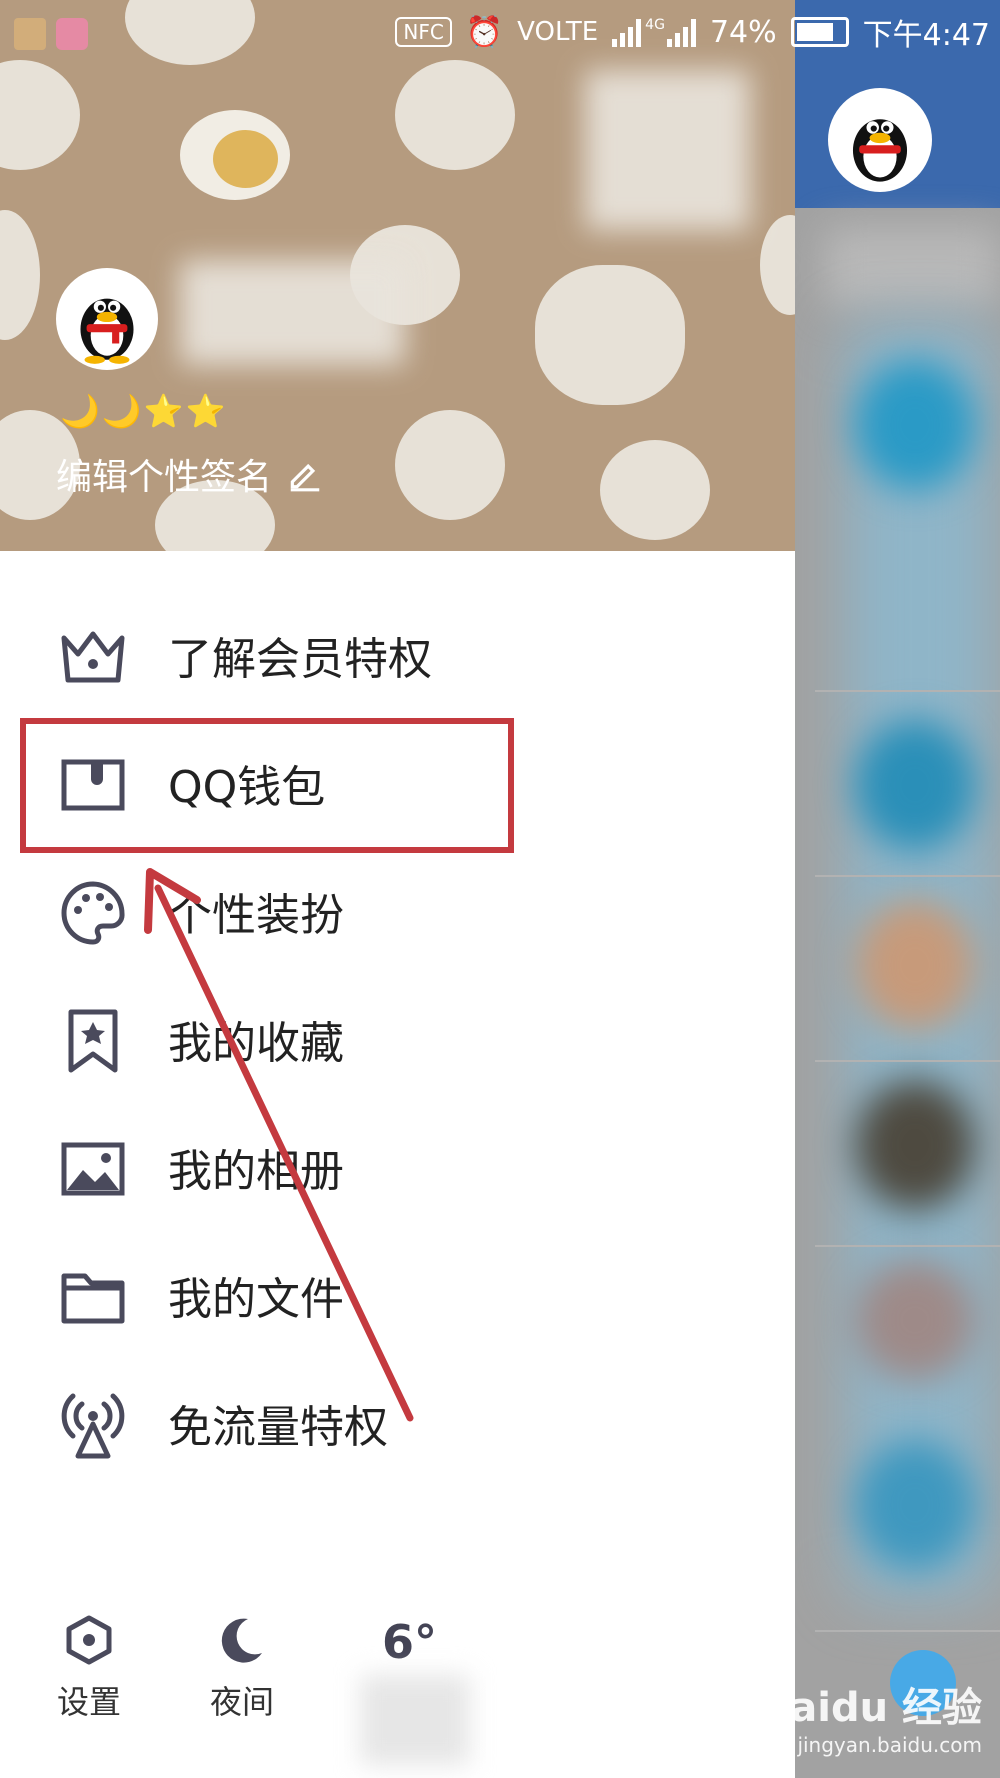 Image resolution: width=1000 pixels, height=1778 pixels. What do you see at coordinates (743, 32) in the screenshot?
I see `battery-percent: 74%` at bounding box center [743, 32].